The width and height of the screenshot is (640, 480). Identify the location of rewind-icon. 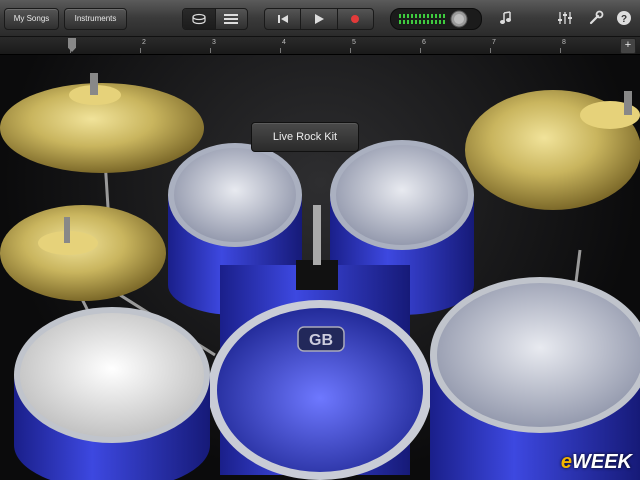
(283, 19).